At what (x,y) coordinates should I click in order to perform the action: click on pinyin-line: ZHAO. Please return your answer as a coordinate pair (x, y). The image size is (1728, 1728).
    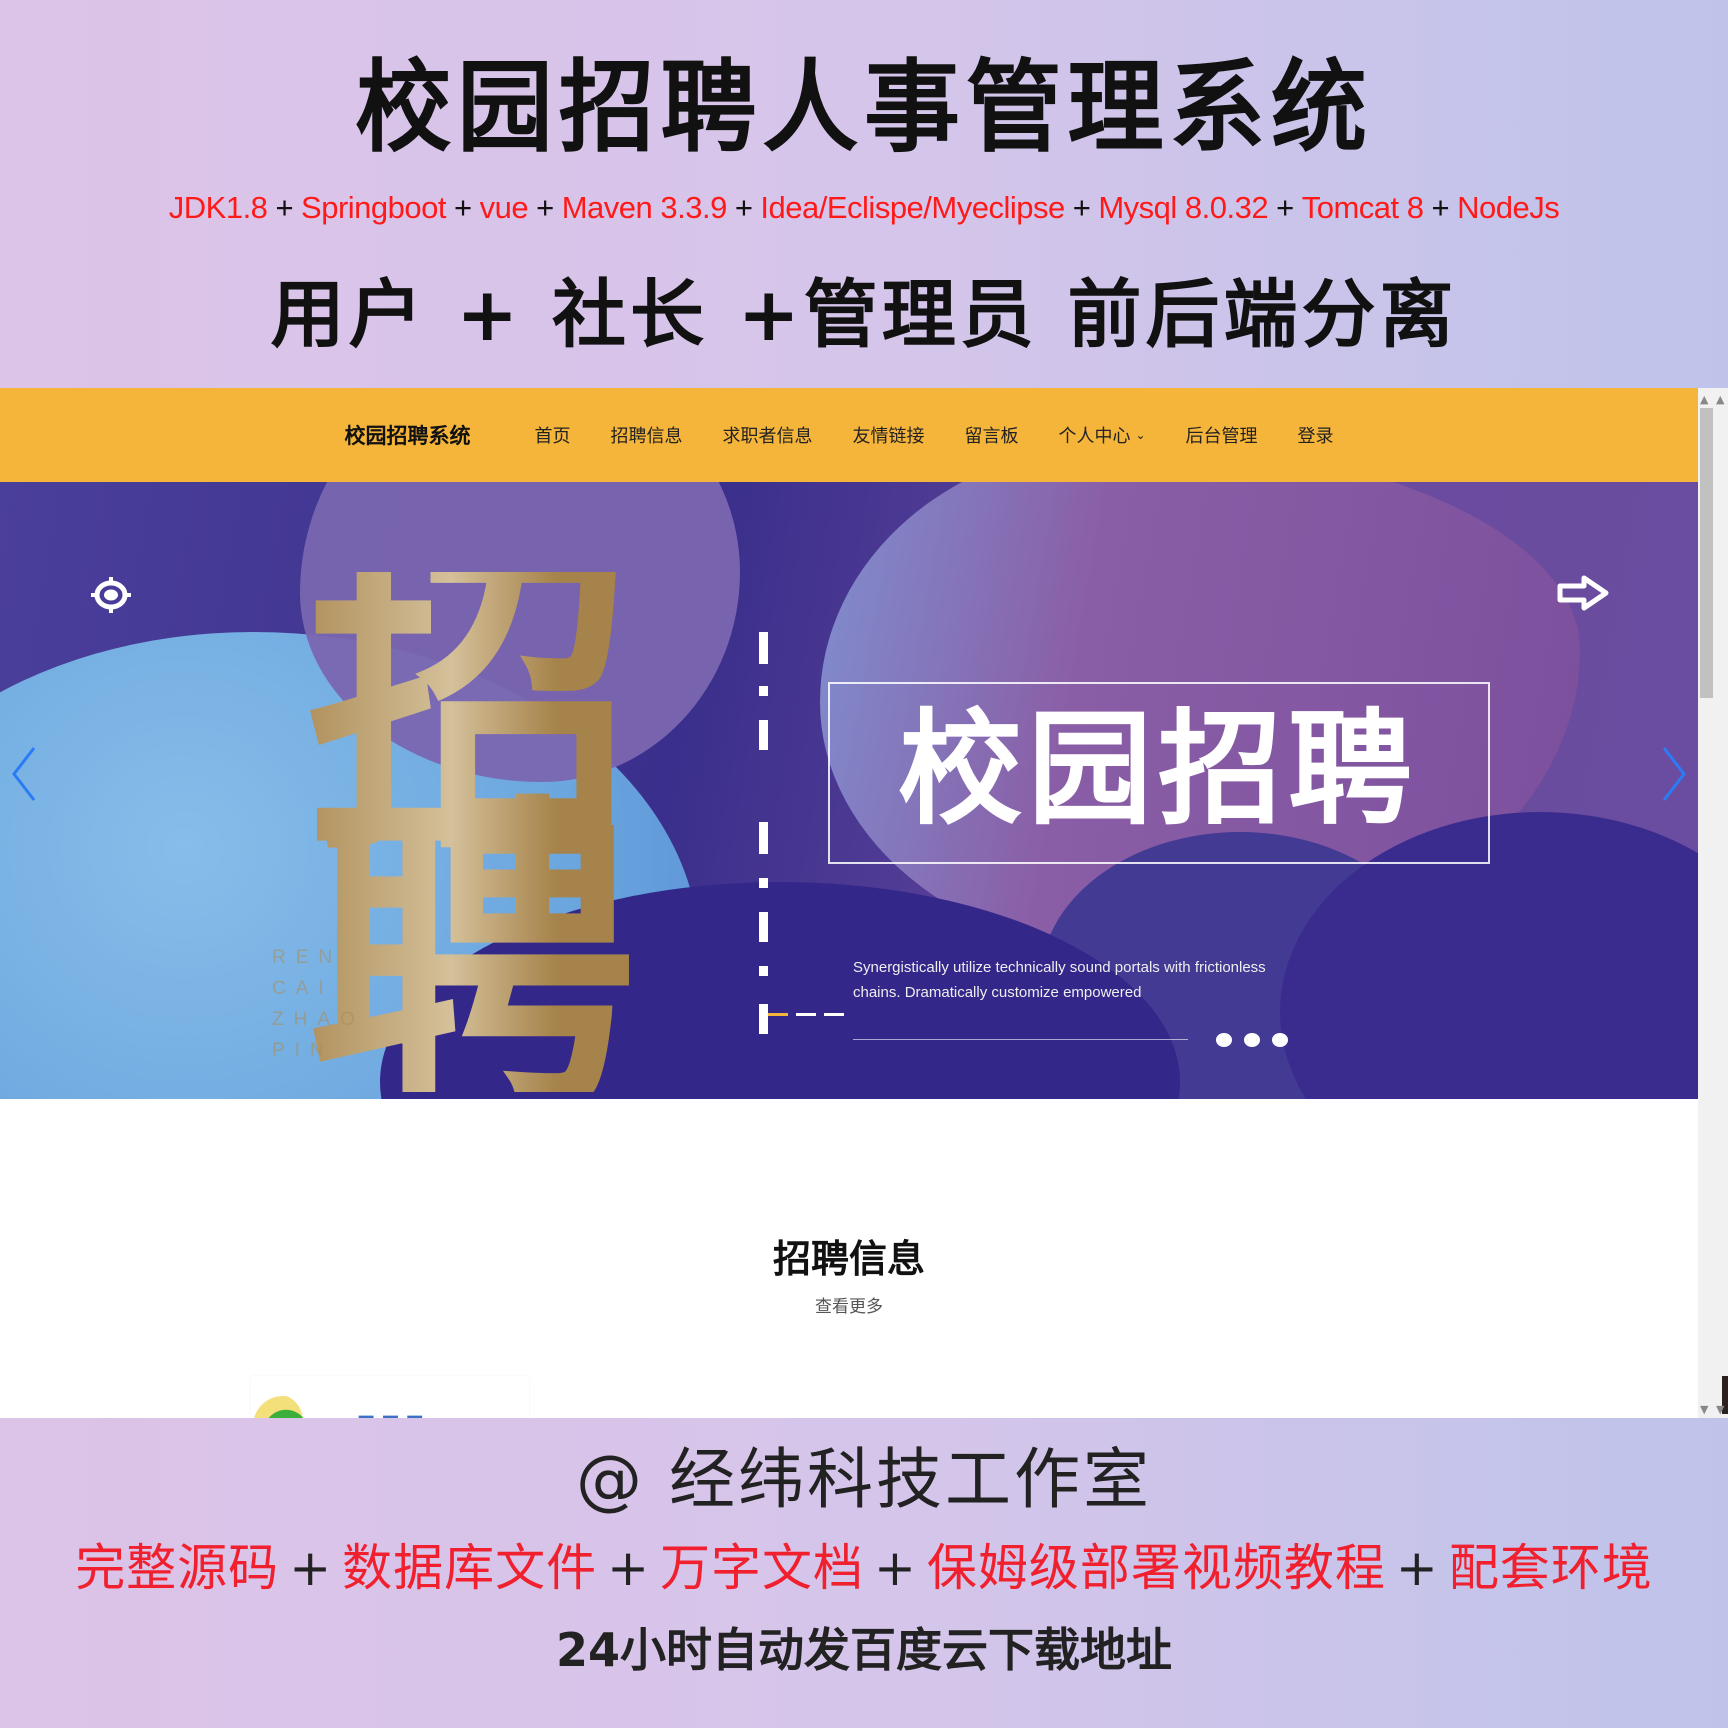
    Looking at the image, I should click on (318, 1019).